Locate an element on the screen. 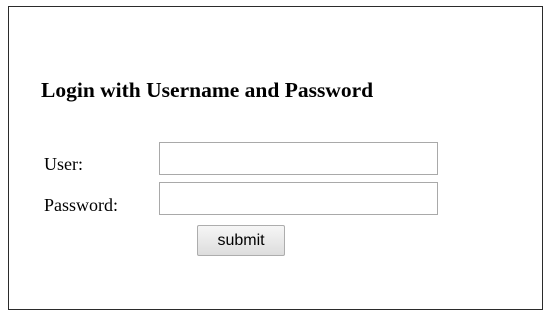  user-label: User: is located at coordinates (63, 164).